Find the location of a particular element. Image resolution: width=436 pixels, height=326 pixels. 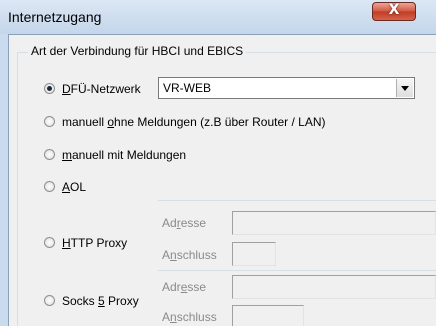

socks-address-input is located at coordinates (334, 287).